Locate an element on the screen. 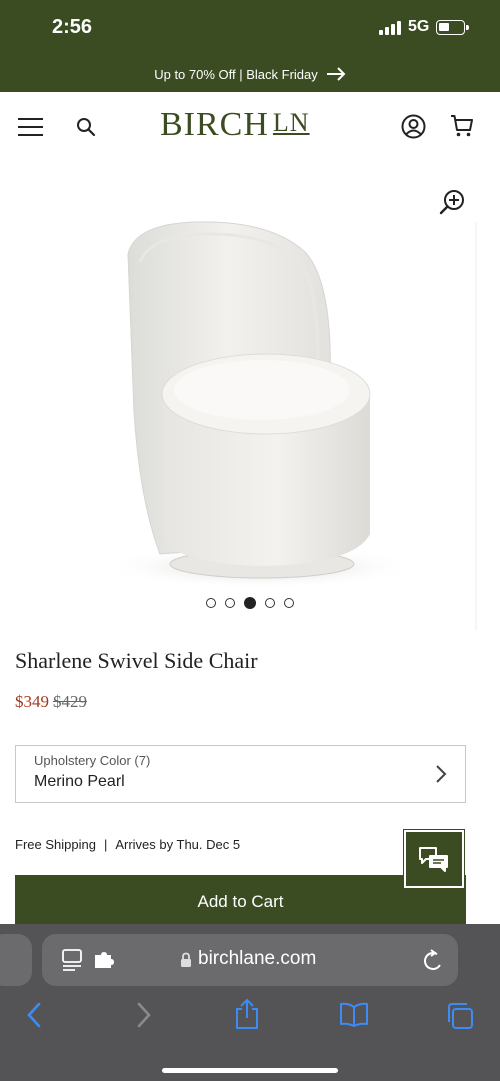 The image size is (500, 1081). free-shipping-text: Free Shipping is located at coordinates (55, 844).